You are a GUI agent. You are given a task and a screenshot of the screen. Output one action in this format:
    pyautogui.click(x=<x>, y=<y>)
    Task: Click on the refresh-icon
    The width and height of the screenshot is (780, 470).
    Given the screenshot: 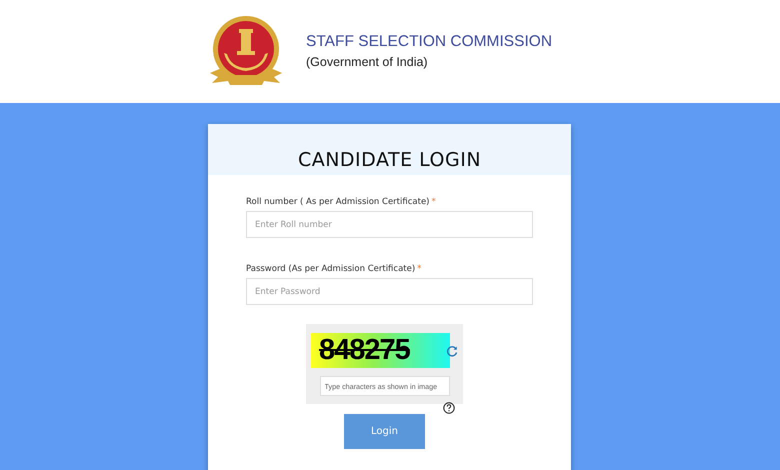 What is the action you would take?
    pyautogui.click(x=452, y=350)
    